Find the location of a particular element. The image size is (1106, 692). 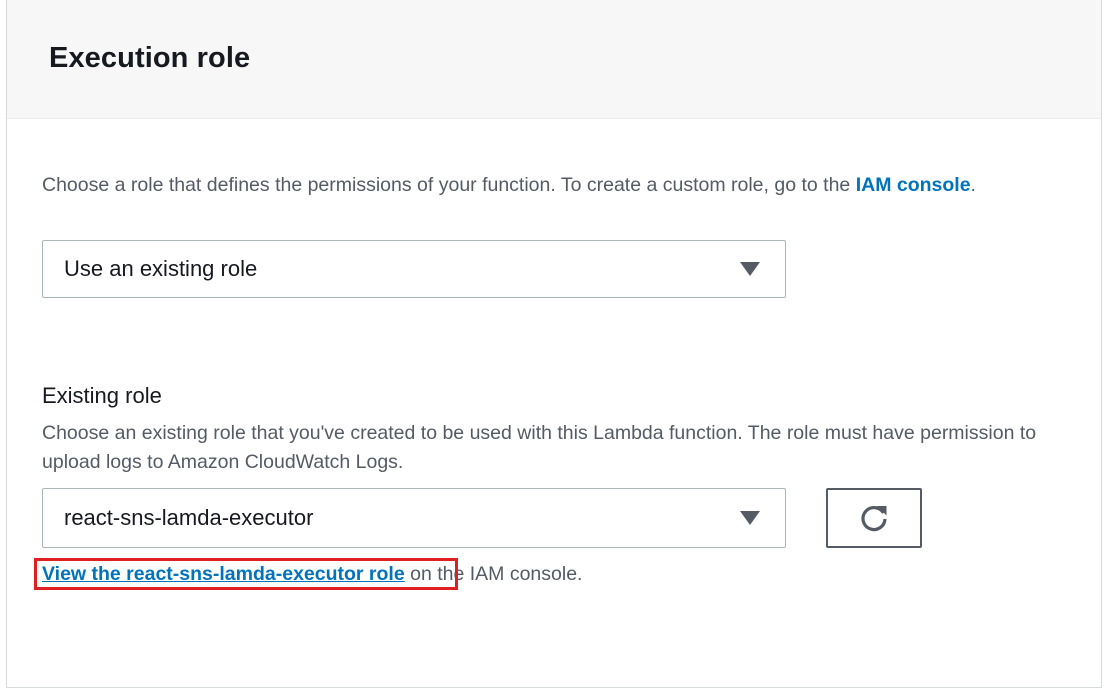

refresh-roles-button is located at coordinates (874, 518).